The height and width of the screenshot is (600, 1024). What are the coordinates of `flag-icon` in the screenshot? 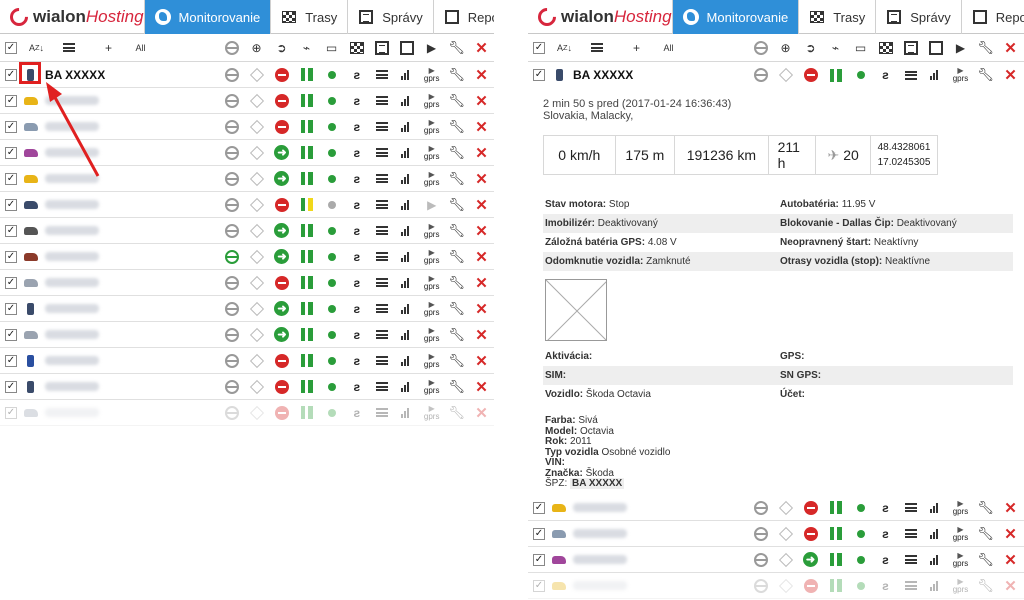 It's located at (356, 48).